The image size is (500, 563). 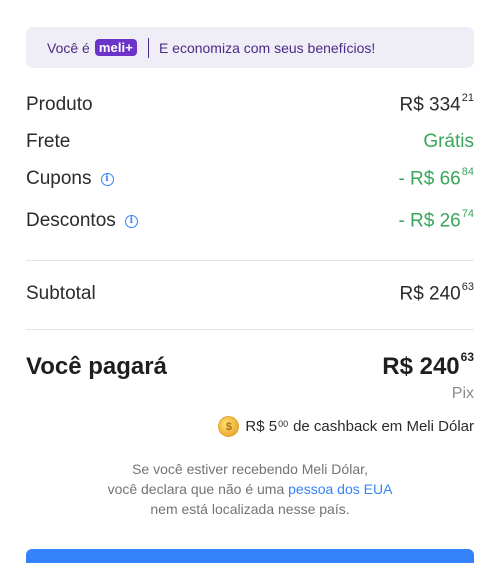 I want to click on cashback-info: $ R$ 5 00 de cashback em Meli Dólar, so click(x=346, y=426).